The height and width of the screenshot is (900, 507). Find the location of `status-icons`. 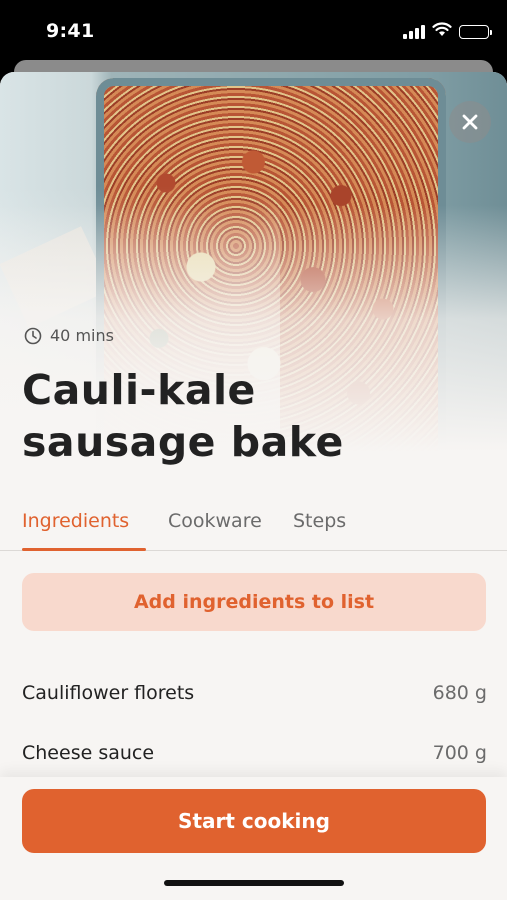

status-icons is located at coordinates (447, 31).